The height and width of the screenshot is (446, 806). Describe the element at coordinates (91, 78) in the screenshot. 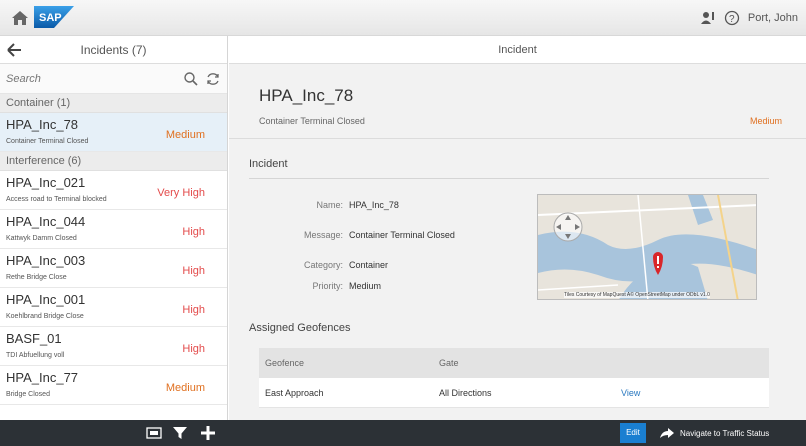

I see `search-input` at that location.